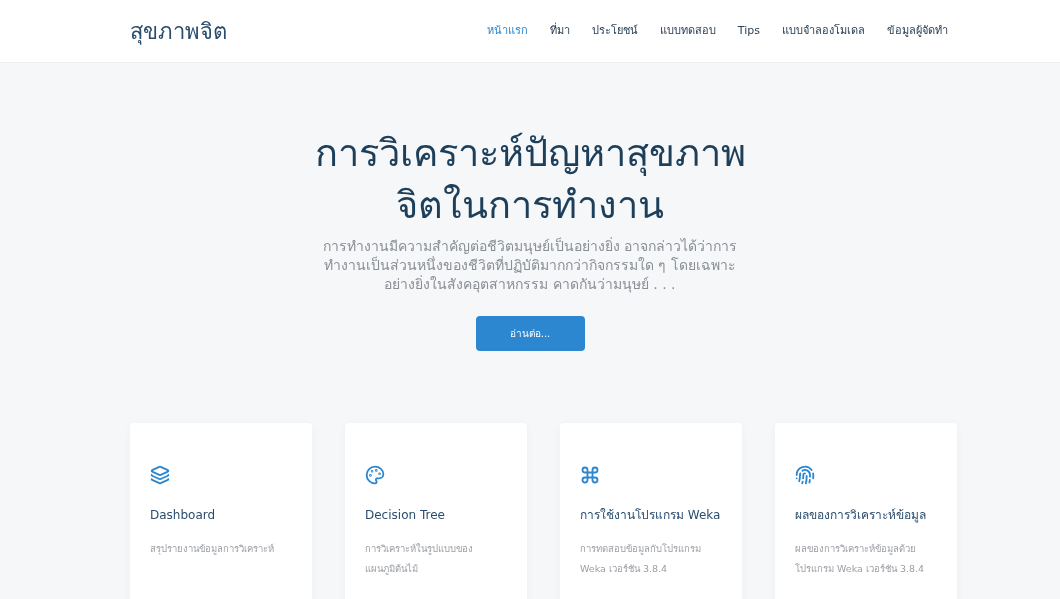 The height and width of the screenshot is (599, 1060). Describe the element at coordinates (183, 515) in the screenshot. I see `card-title: Dashboard` at that location.